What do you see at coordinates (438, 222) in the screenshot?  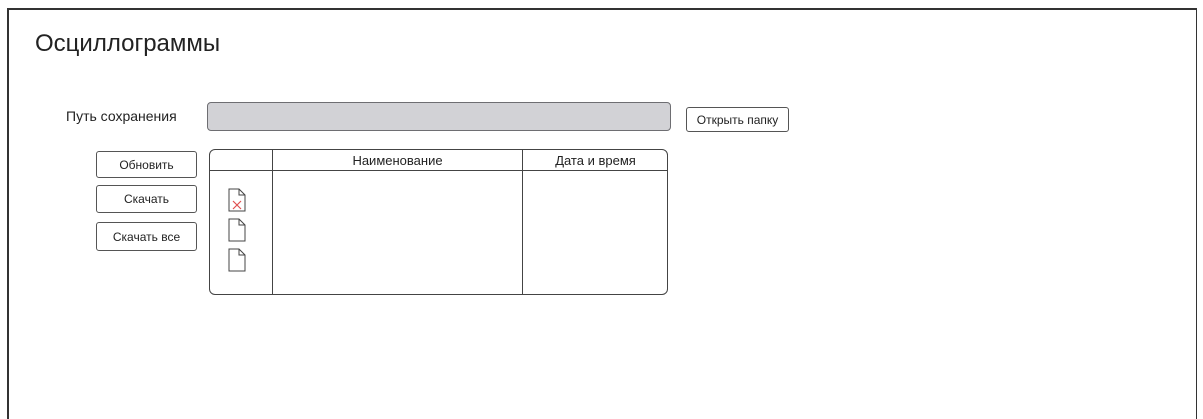 I see `oscillogram-table: Наименование Дата и время` at bounding box center [438, 222].